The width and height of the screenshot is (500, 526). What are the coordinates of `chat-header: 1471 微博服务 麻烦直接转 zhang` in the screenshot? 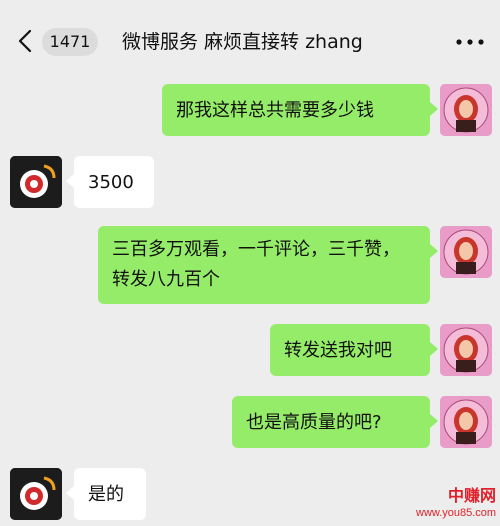 It's located at (250, 36).